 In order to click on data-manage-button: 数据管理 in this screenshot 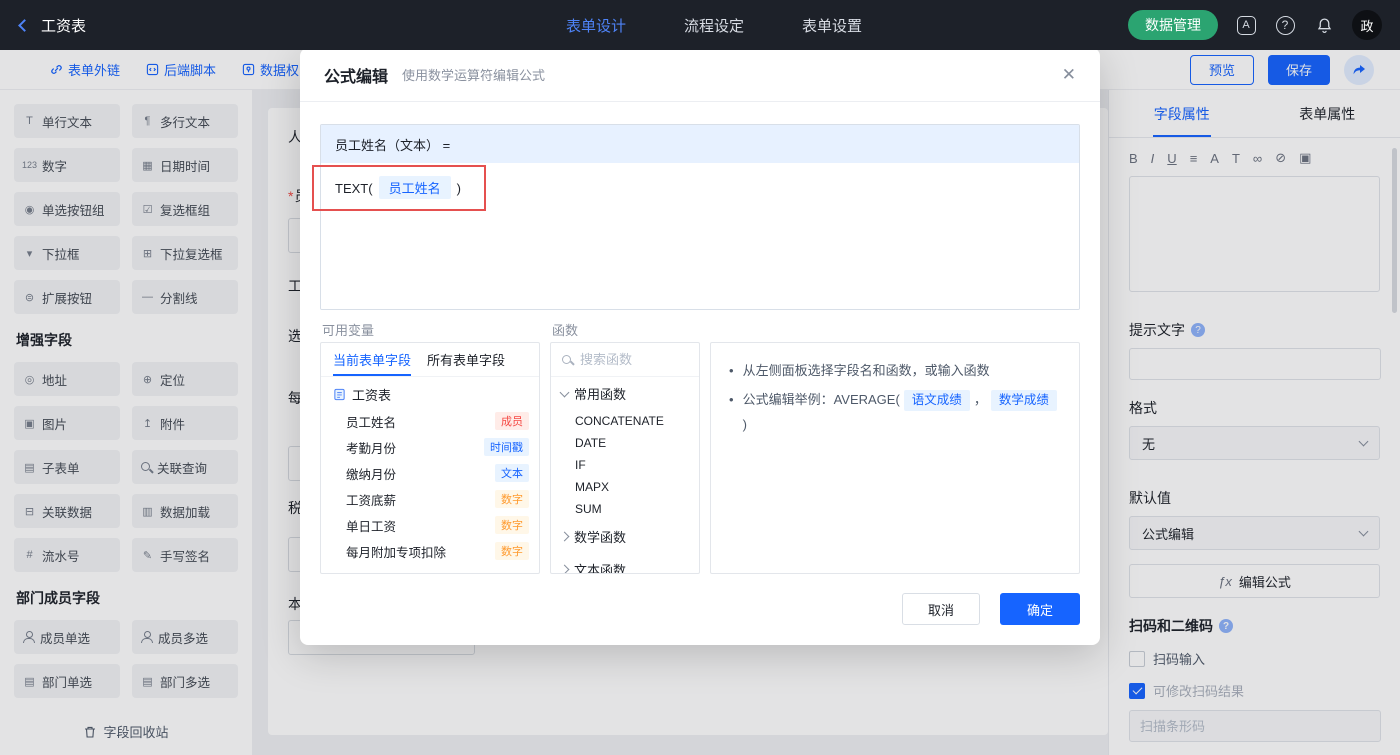, I will do `click(1173, 25)`.